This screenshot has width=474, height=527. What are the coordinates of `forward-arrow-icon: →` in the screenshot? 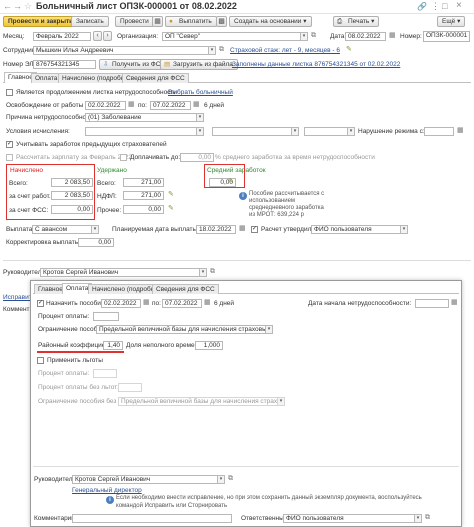 It's located at (17, 6).